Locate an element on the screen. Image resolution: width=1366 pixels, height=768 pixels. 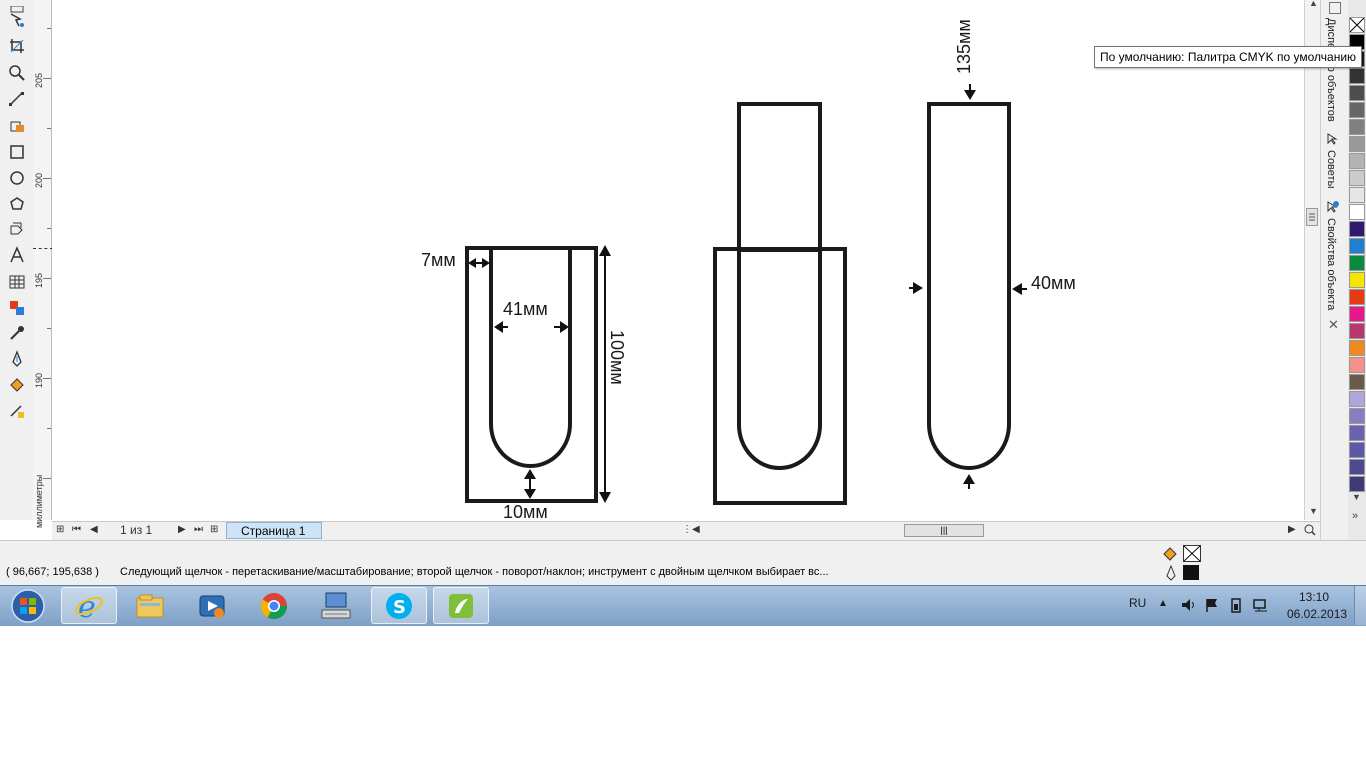
show-hidden-icons-icon: ▲ is located at coordinates (1163, 603).